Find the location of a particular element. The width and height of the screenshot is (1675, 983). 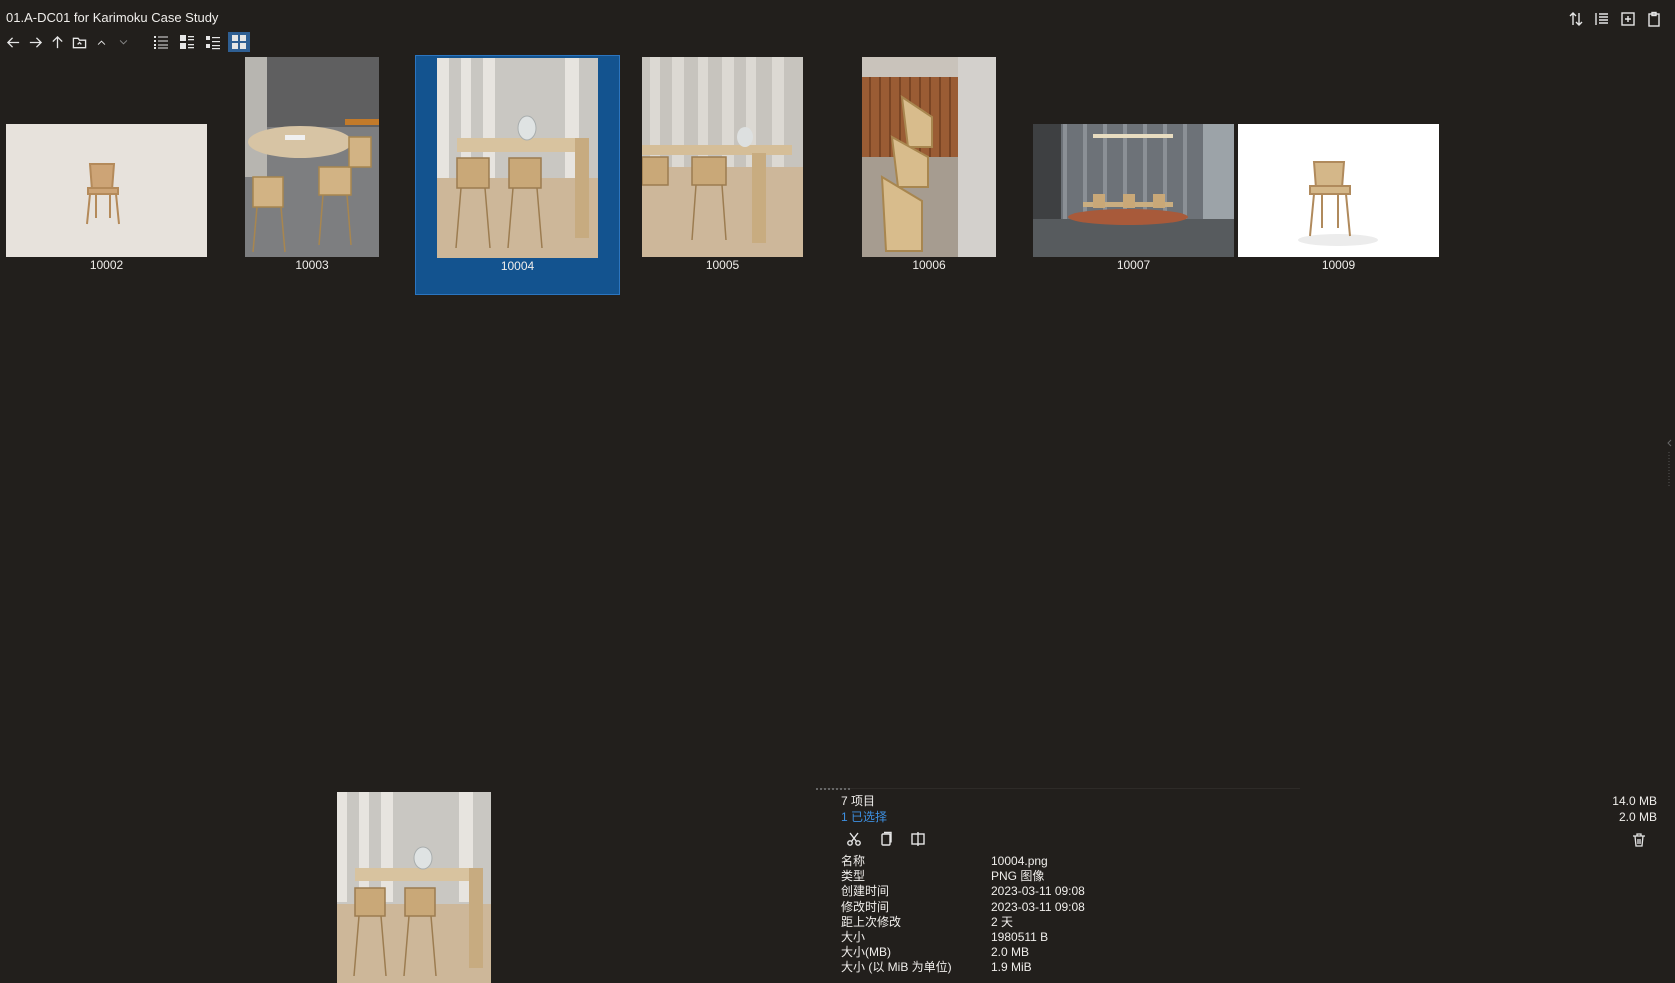

navigation-toolbar is located at coordinates (127, 42).